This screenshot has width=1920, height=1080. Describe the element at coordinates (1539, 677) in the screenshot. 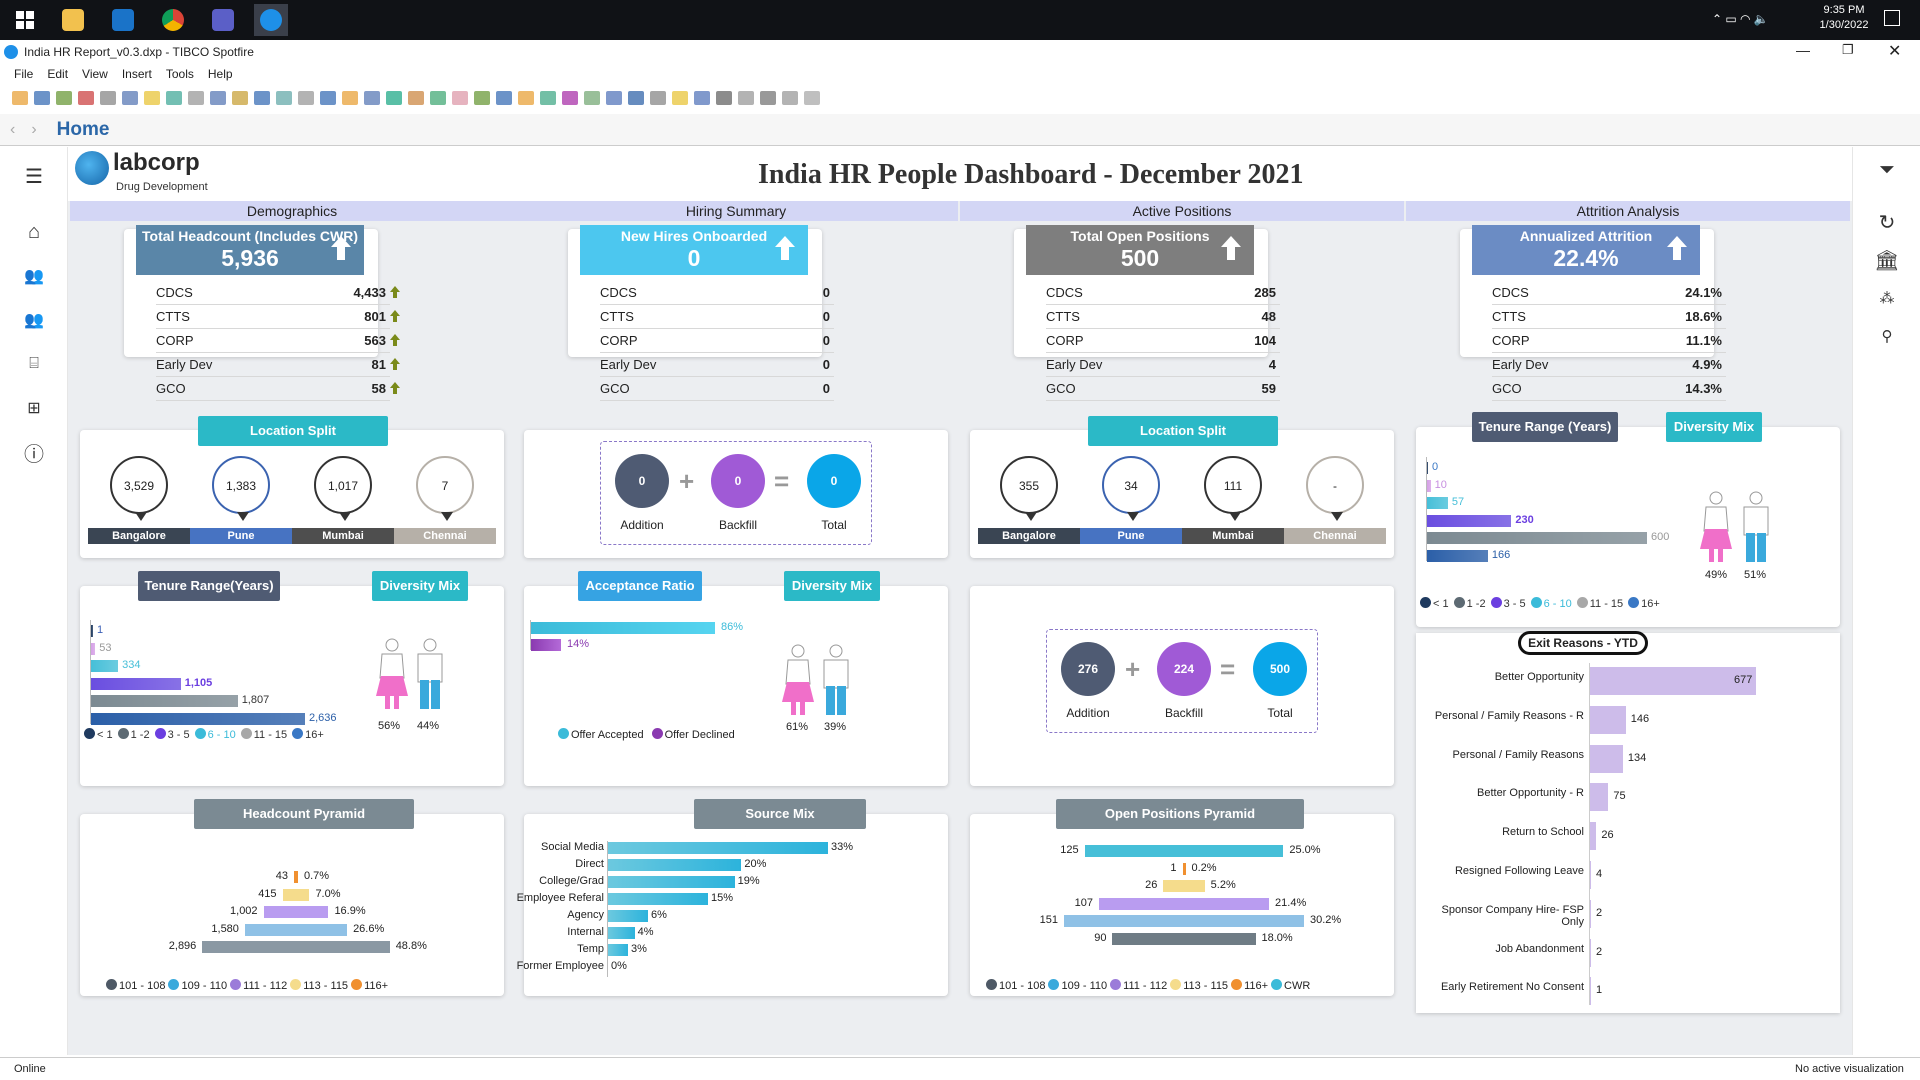

I see `exit-reason-label: Better Opportunity` at that location.